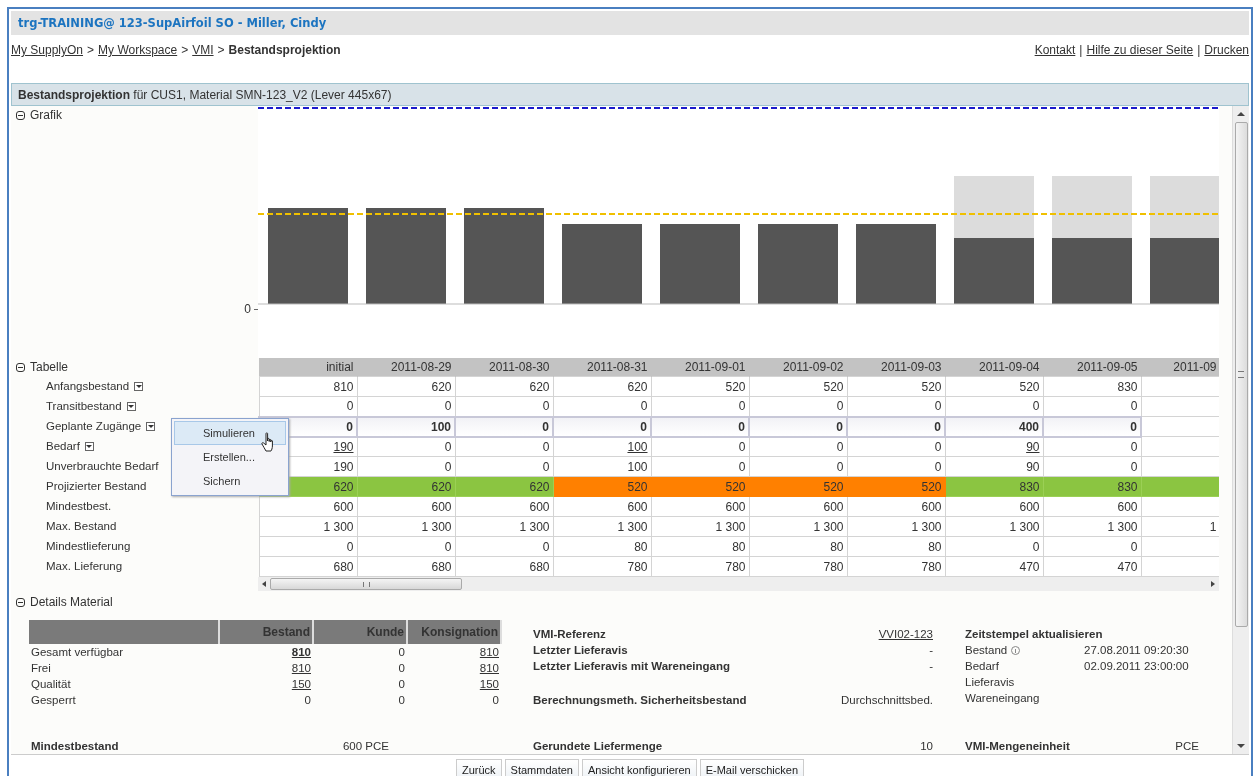 Image resolution: width=1257 pixels, height=776 pixels. I want to click on column-header: 2011-09-02, so click(798, 367).